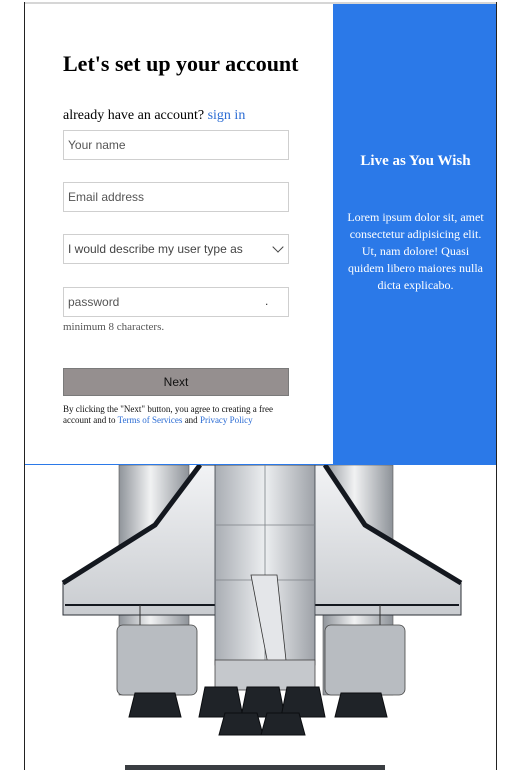 The width and height of the screenshot is (520, 772). What do you see at coordinates (181, 63) in the screenshot?
I see `page-title: Let's set up your account` at bounding box center [181, 63].